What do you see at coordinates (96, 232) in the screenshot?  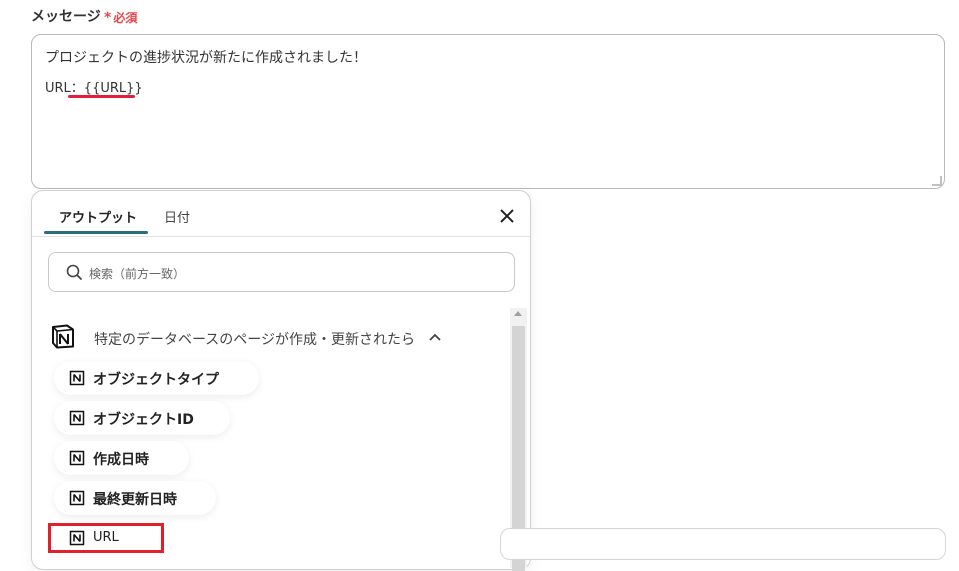 I see `active-tab-indicator` at bounding box center [96, 232].